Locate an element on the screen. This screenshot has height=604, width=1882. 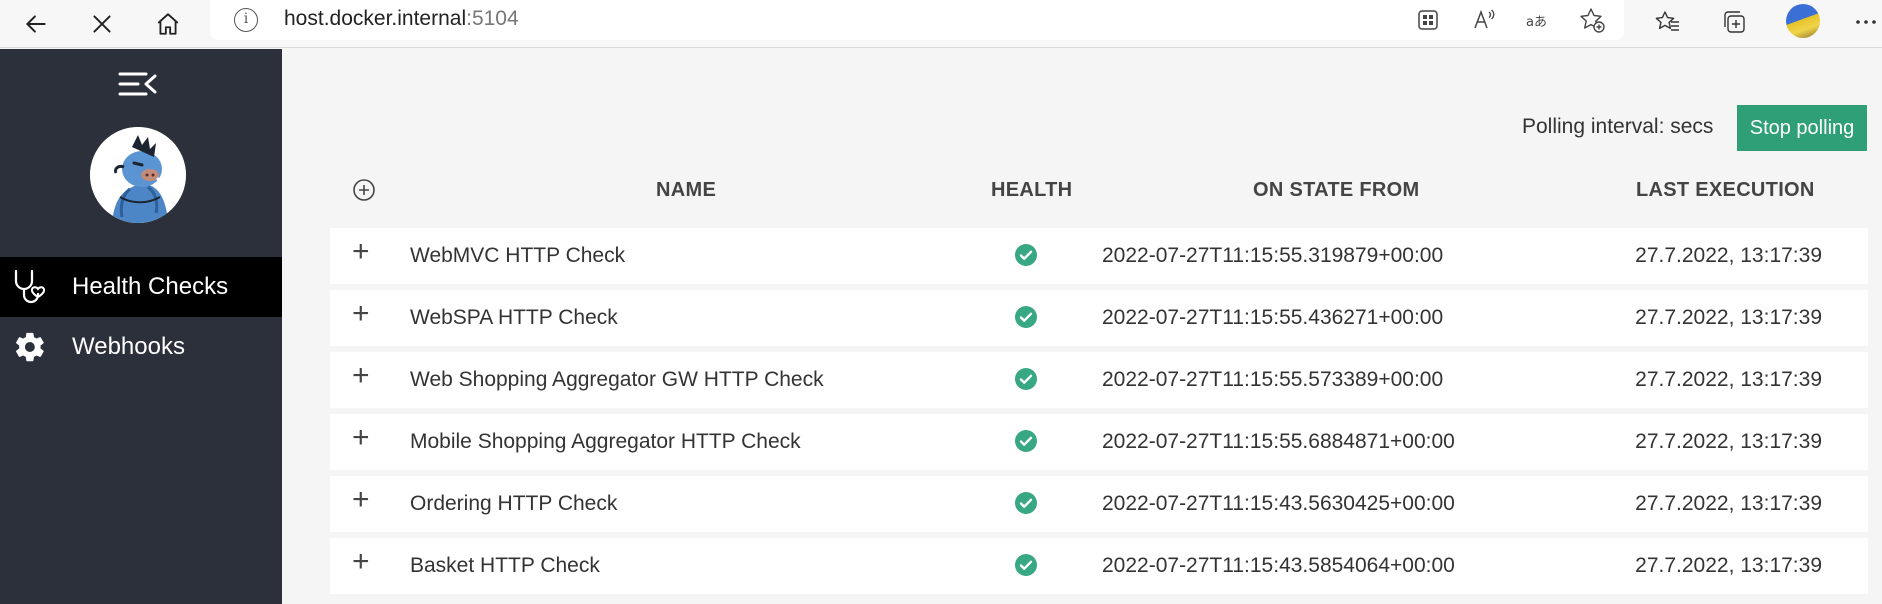
collections-icon is located at coordinates (1734, 22).